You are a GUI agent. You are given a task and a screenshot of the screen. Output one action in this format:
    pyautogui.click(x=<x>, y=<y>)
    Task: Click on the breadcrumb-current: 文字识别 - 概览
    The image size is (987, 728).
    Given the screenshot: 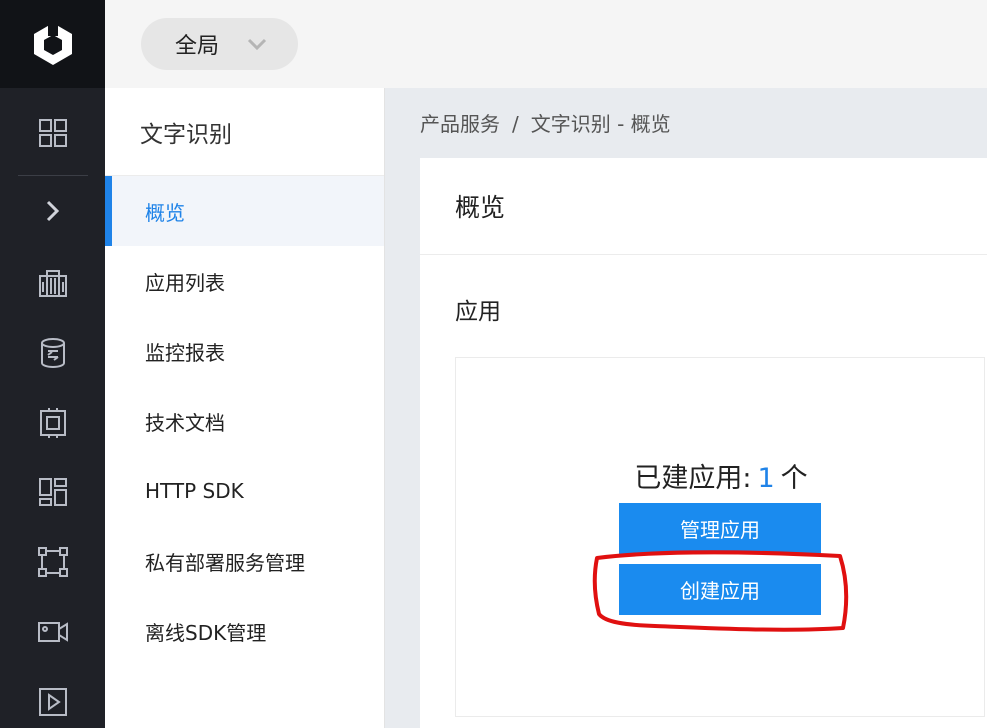 What is the action you would take?
    pyautogui.click(x=600, y=124)
    